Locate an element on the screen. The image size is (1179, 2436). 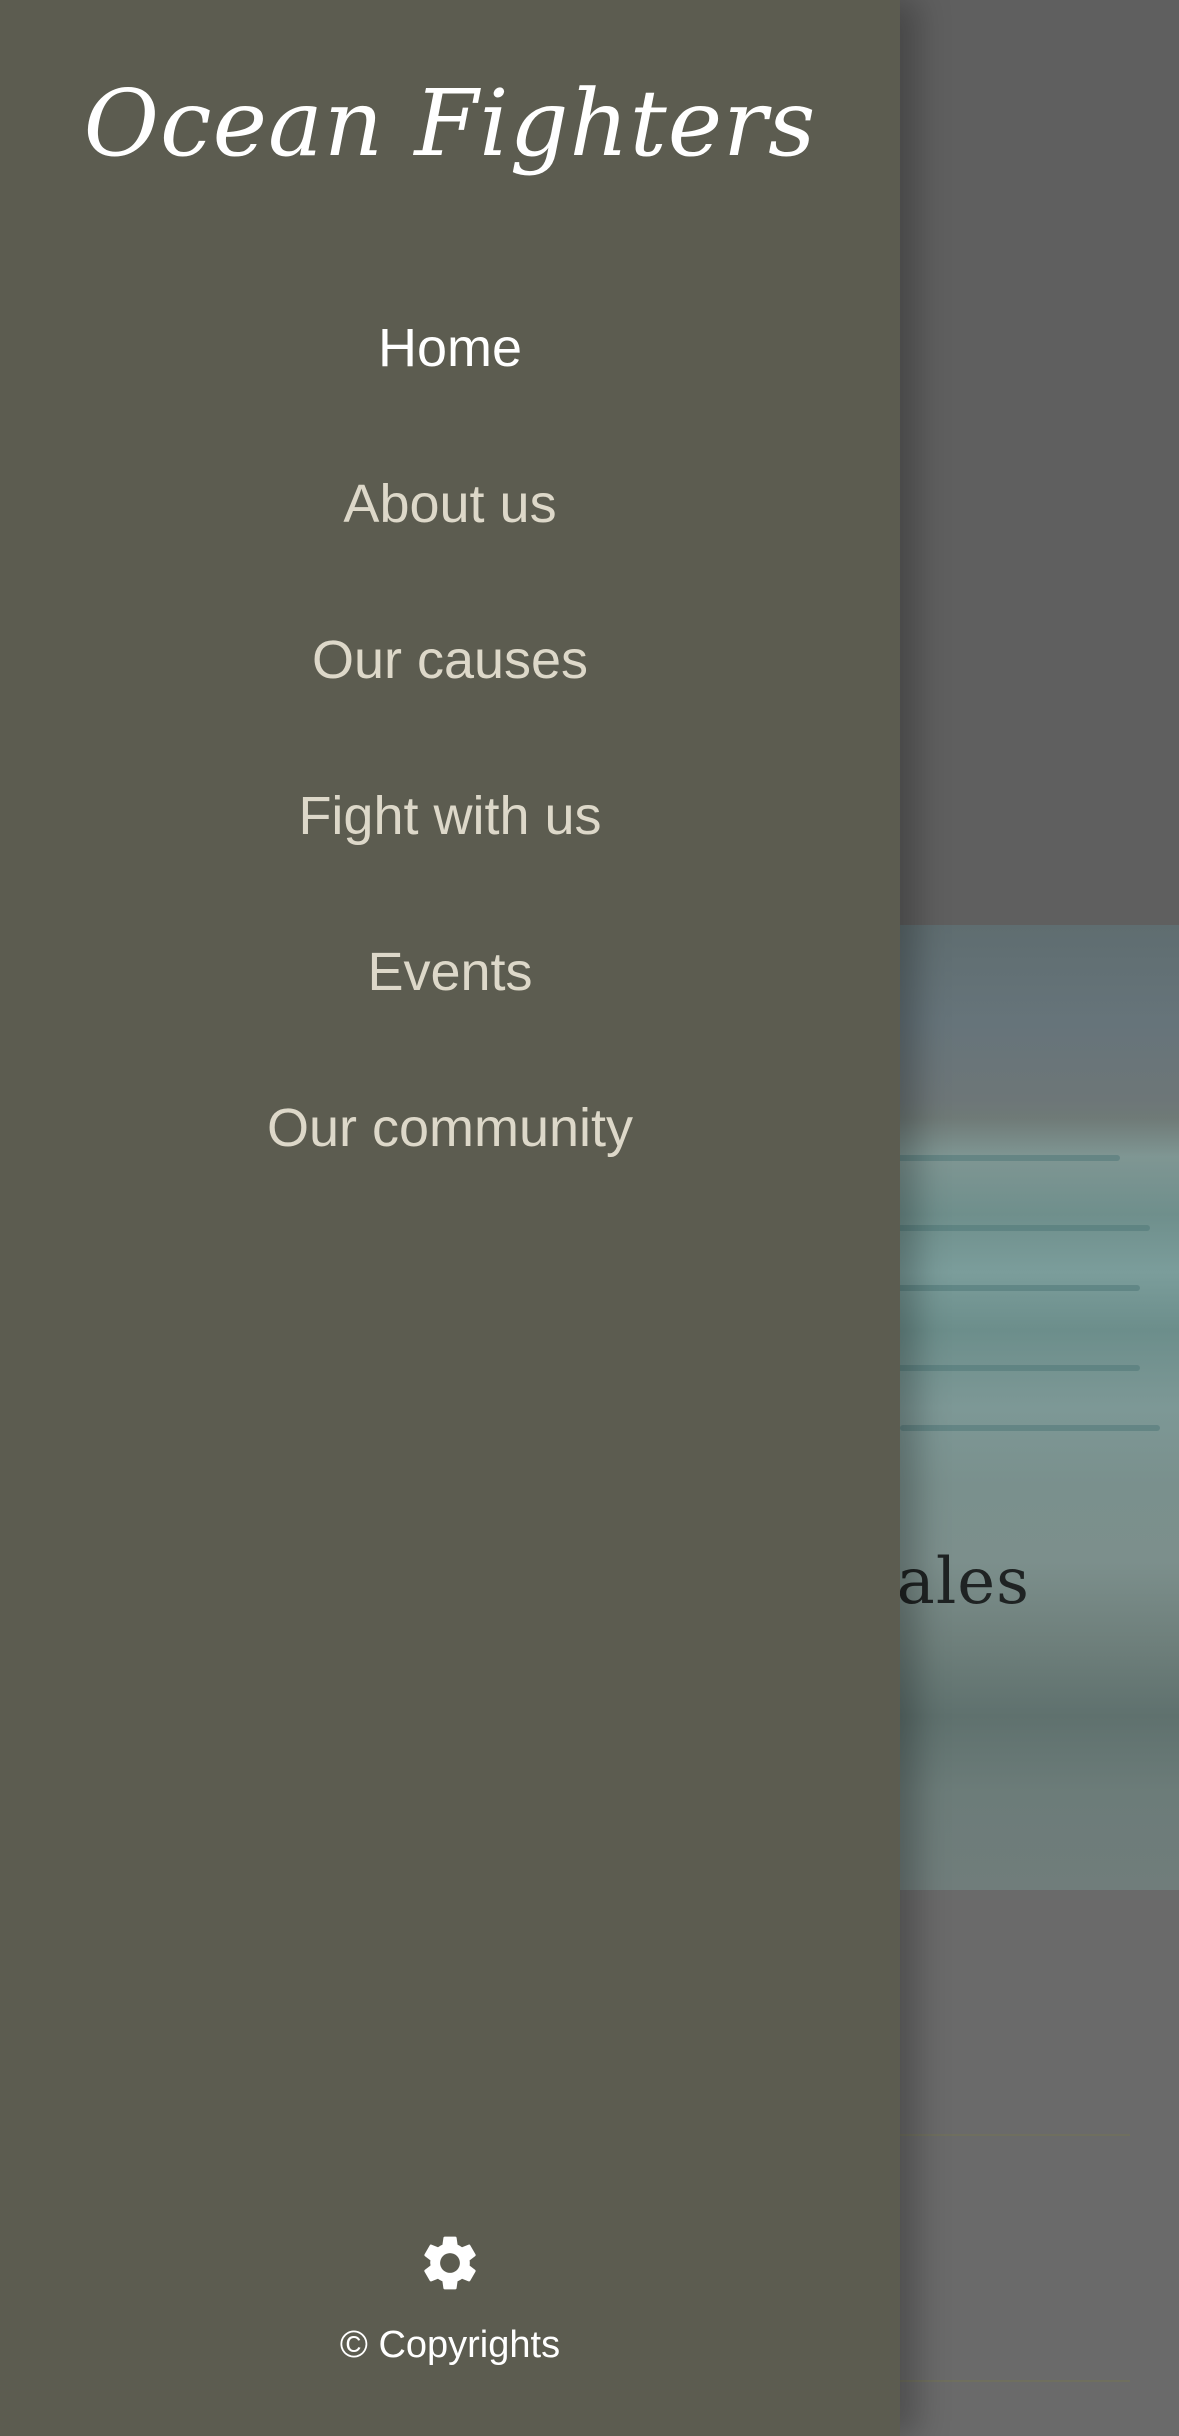
nav-item-our-causes: Our causes is located at coordinates (450, 690).